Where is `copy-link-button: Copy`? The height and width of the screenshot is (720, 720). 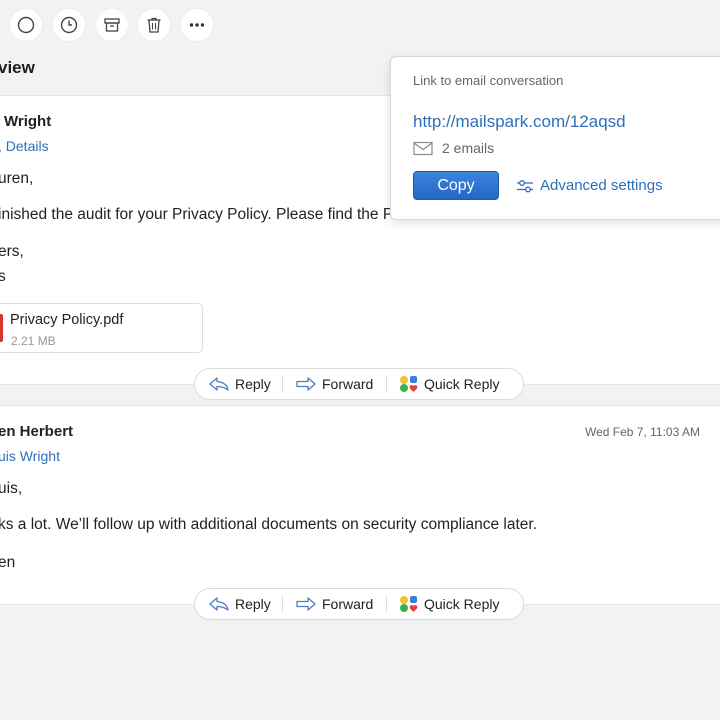 copy-link-button: Copy is located at coordinates (456, 185).